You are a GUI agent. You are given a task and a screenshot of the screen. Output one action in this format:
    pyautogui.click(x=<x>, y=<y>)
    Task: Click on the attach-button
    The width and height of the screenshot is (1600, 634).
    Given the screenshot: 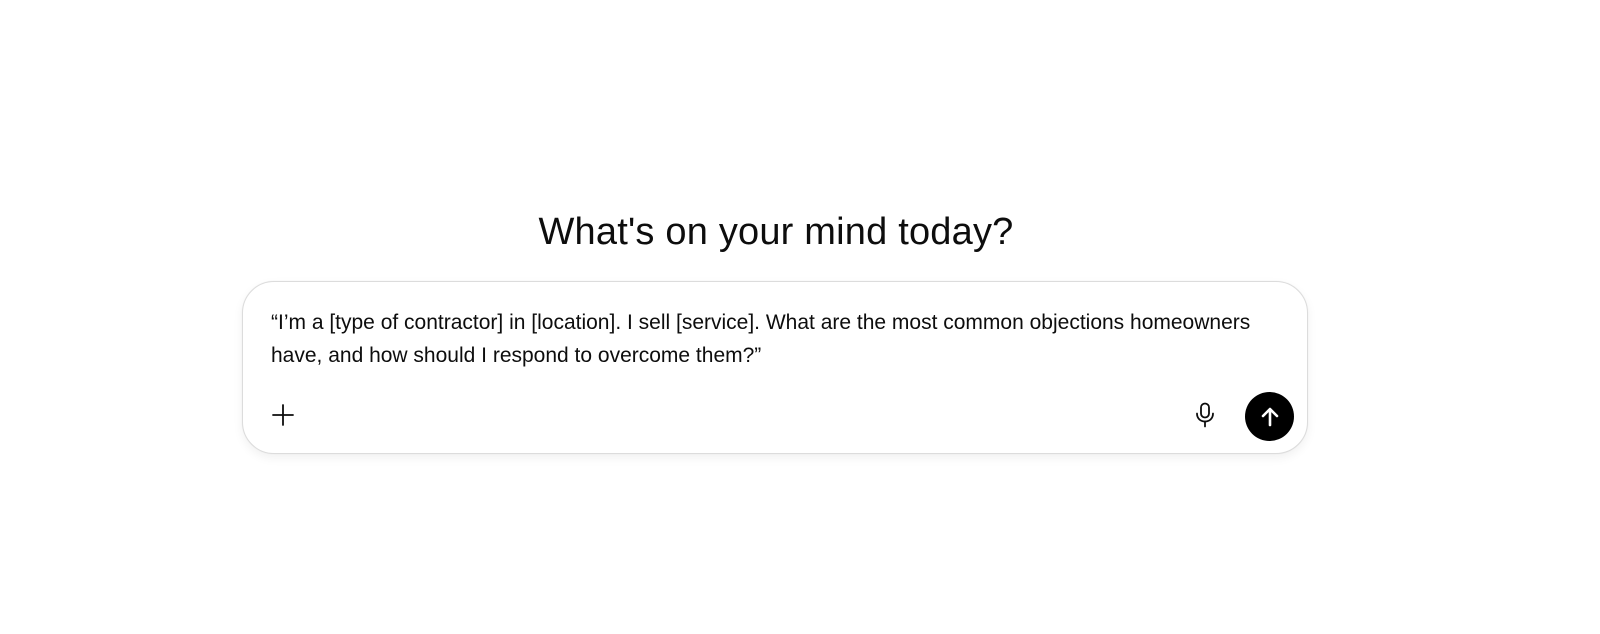 What is the action you would take?
    pyautogui.click(x=283, y=415)
    